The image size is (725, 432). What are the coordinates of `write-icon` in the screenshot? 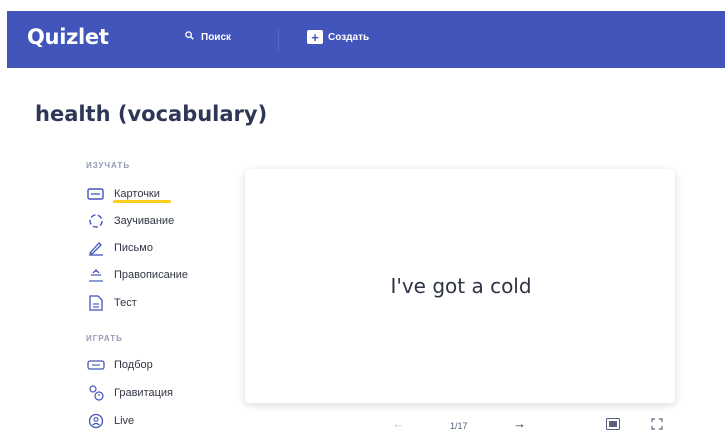 It's located at (96, 248).